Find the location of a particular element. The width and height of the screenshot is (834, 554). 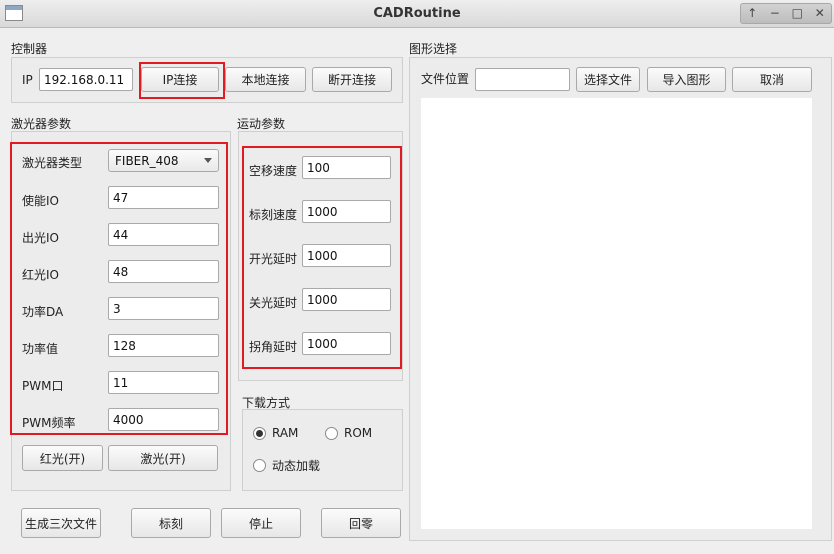

file-location-label: 文件位置 is located at coordinates (445, 79).